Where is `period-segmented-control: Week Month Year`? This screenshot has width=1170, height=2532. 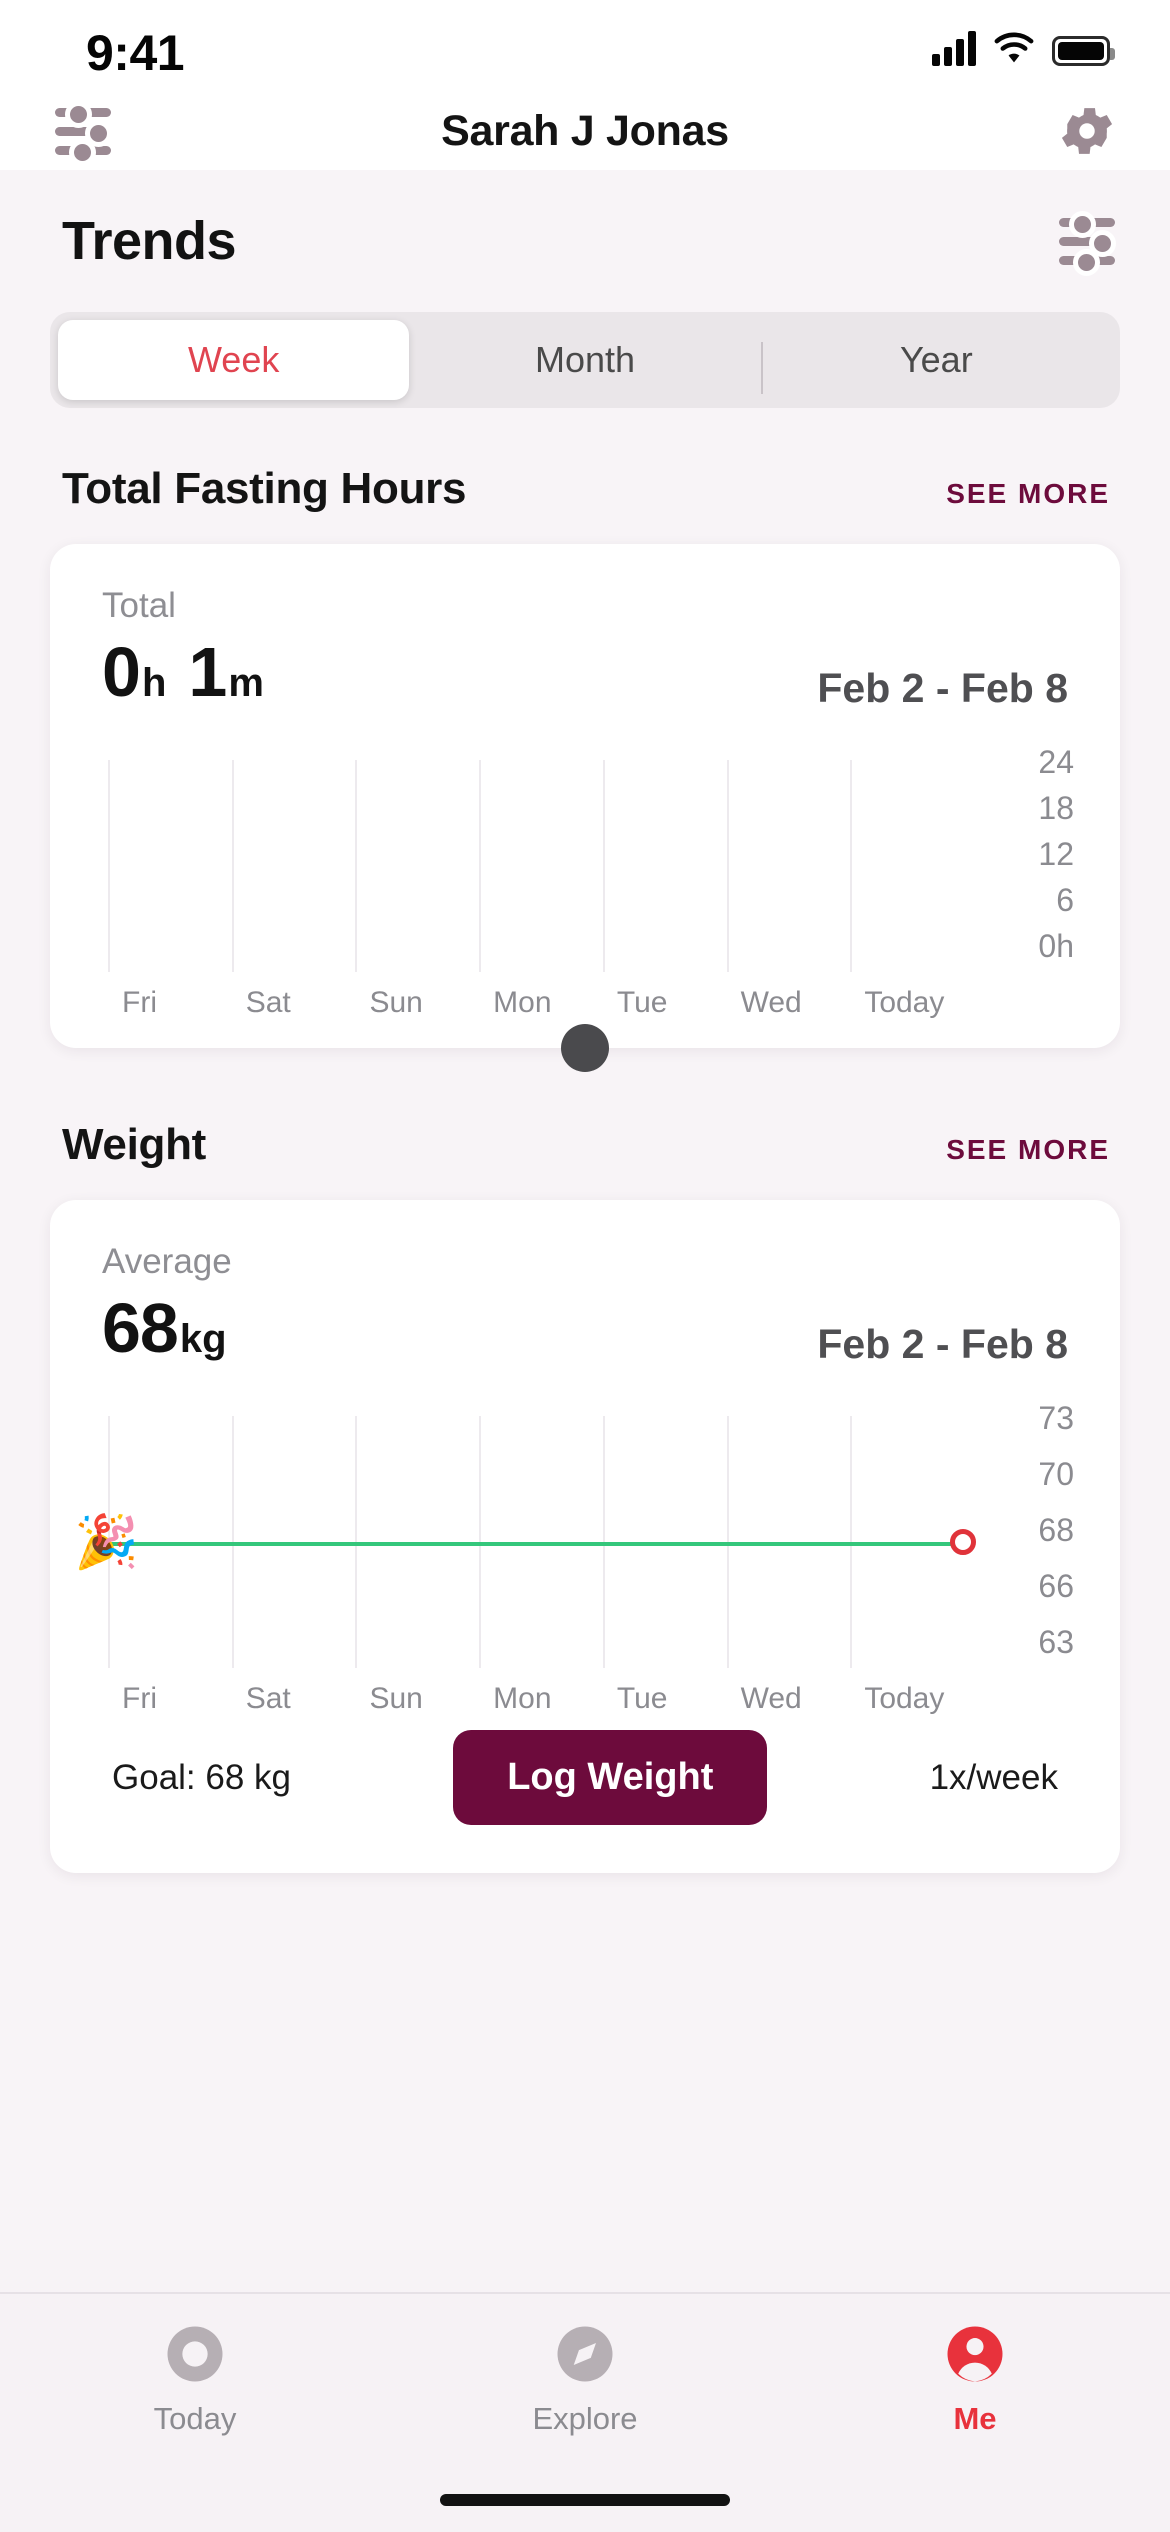 period-segmented-control: Week Month Year is located at coordinates (585, 360).